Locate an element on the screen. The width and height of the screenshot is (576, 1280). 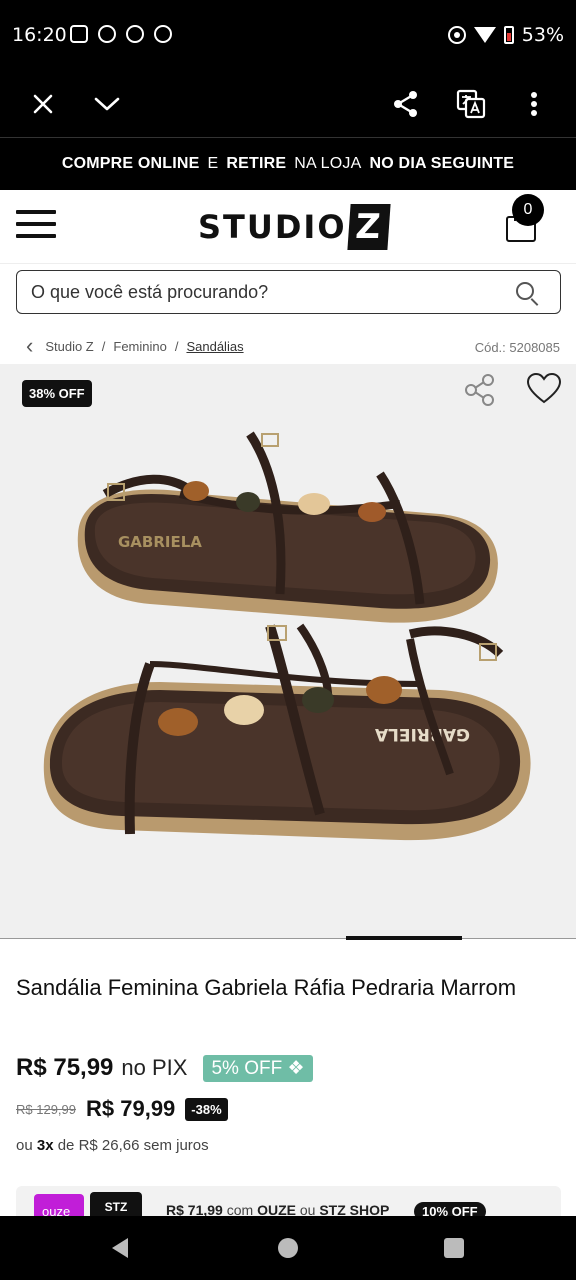
installments-count: 3x is located at coordinates (45, 1145).